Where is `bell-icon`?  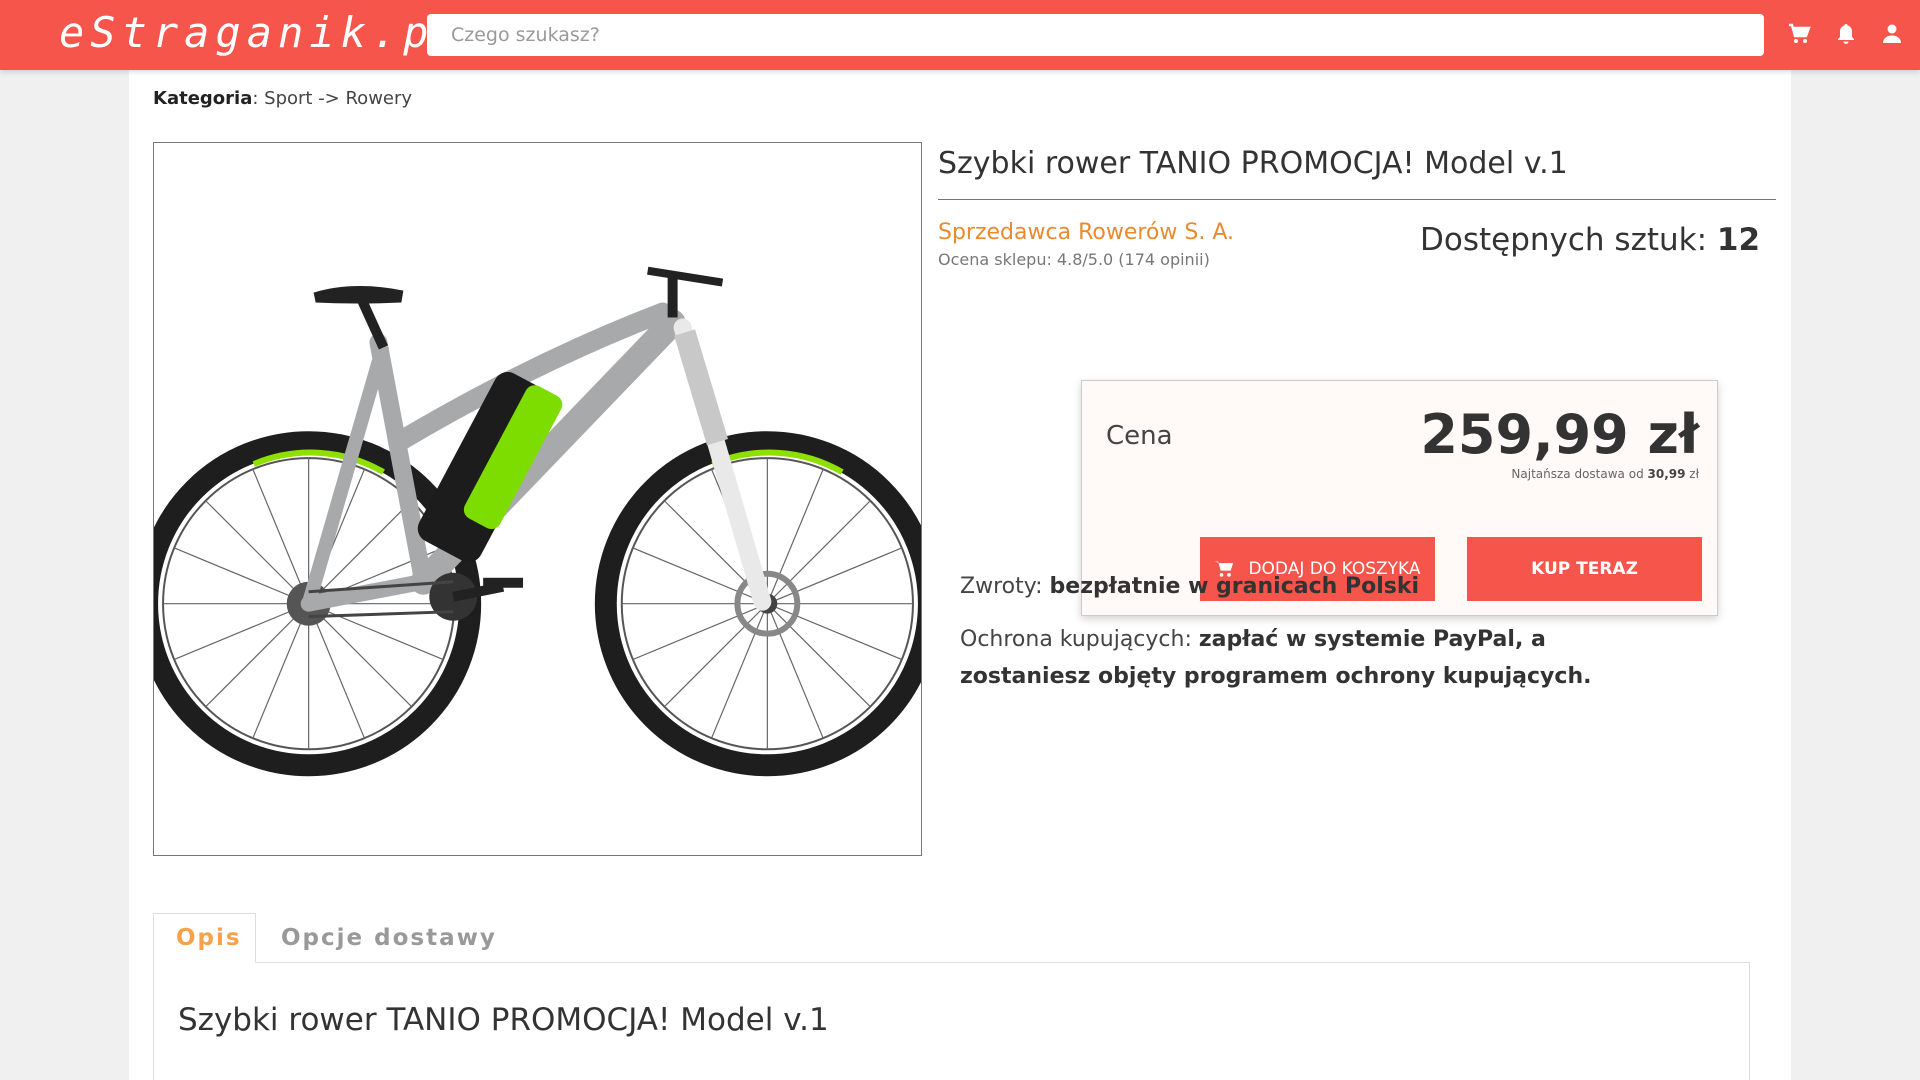 bell-icon is located at coordinates (1846, 34).